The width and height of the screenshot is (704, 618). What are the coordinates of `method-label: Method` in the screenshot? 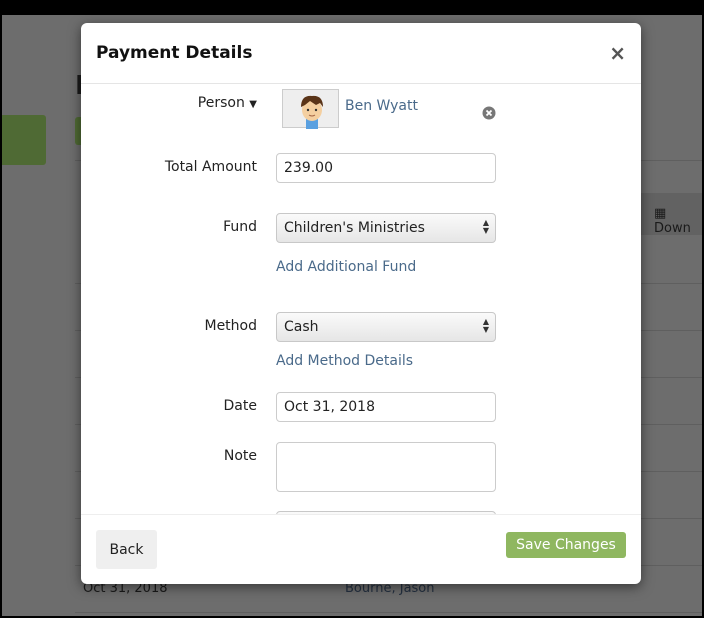 It's located at (230, 326).